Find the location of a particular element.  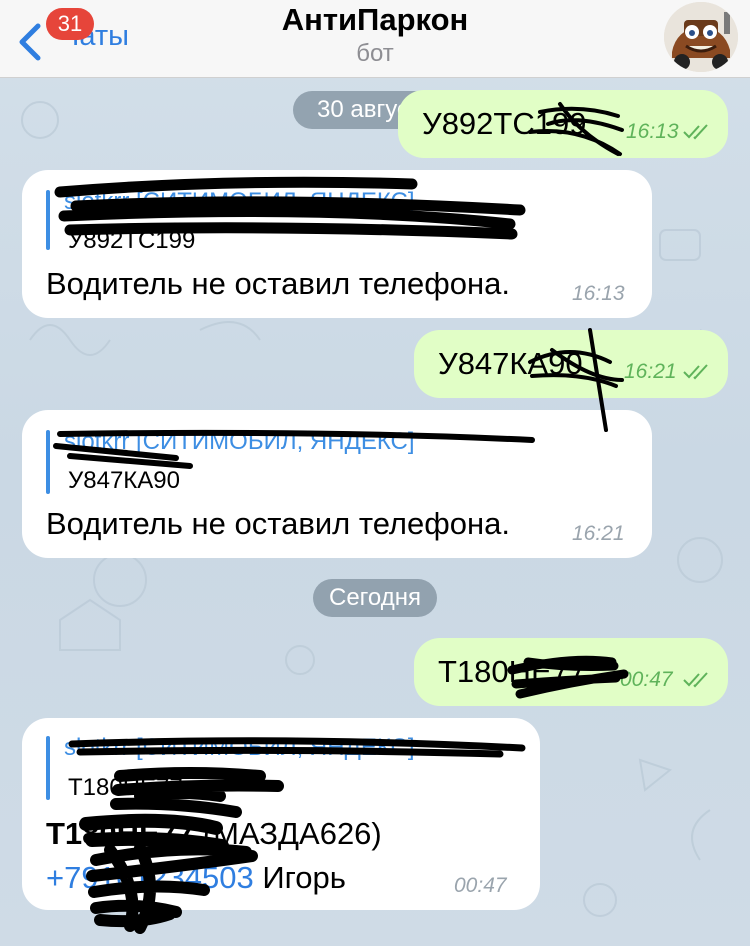

outgoing-message: Т180НЕ77 00:47 is located at coordinates (571, 672).